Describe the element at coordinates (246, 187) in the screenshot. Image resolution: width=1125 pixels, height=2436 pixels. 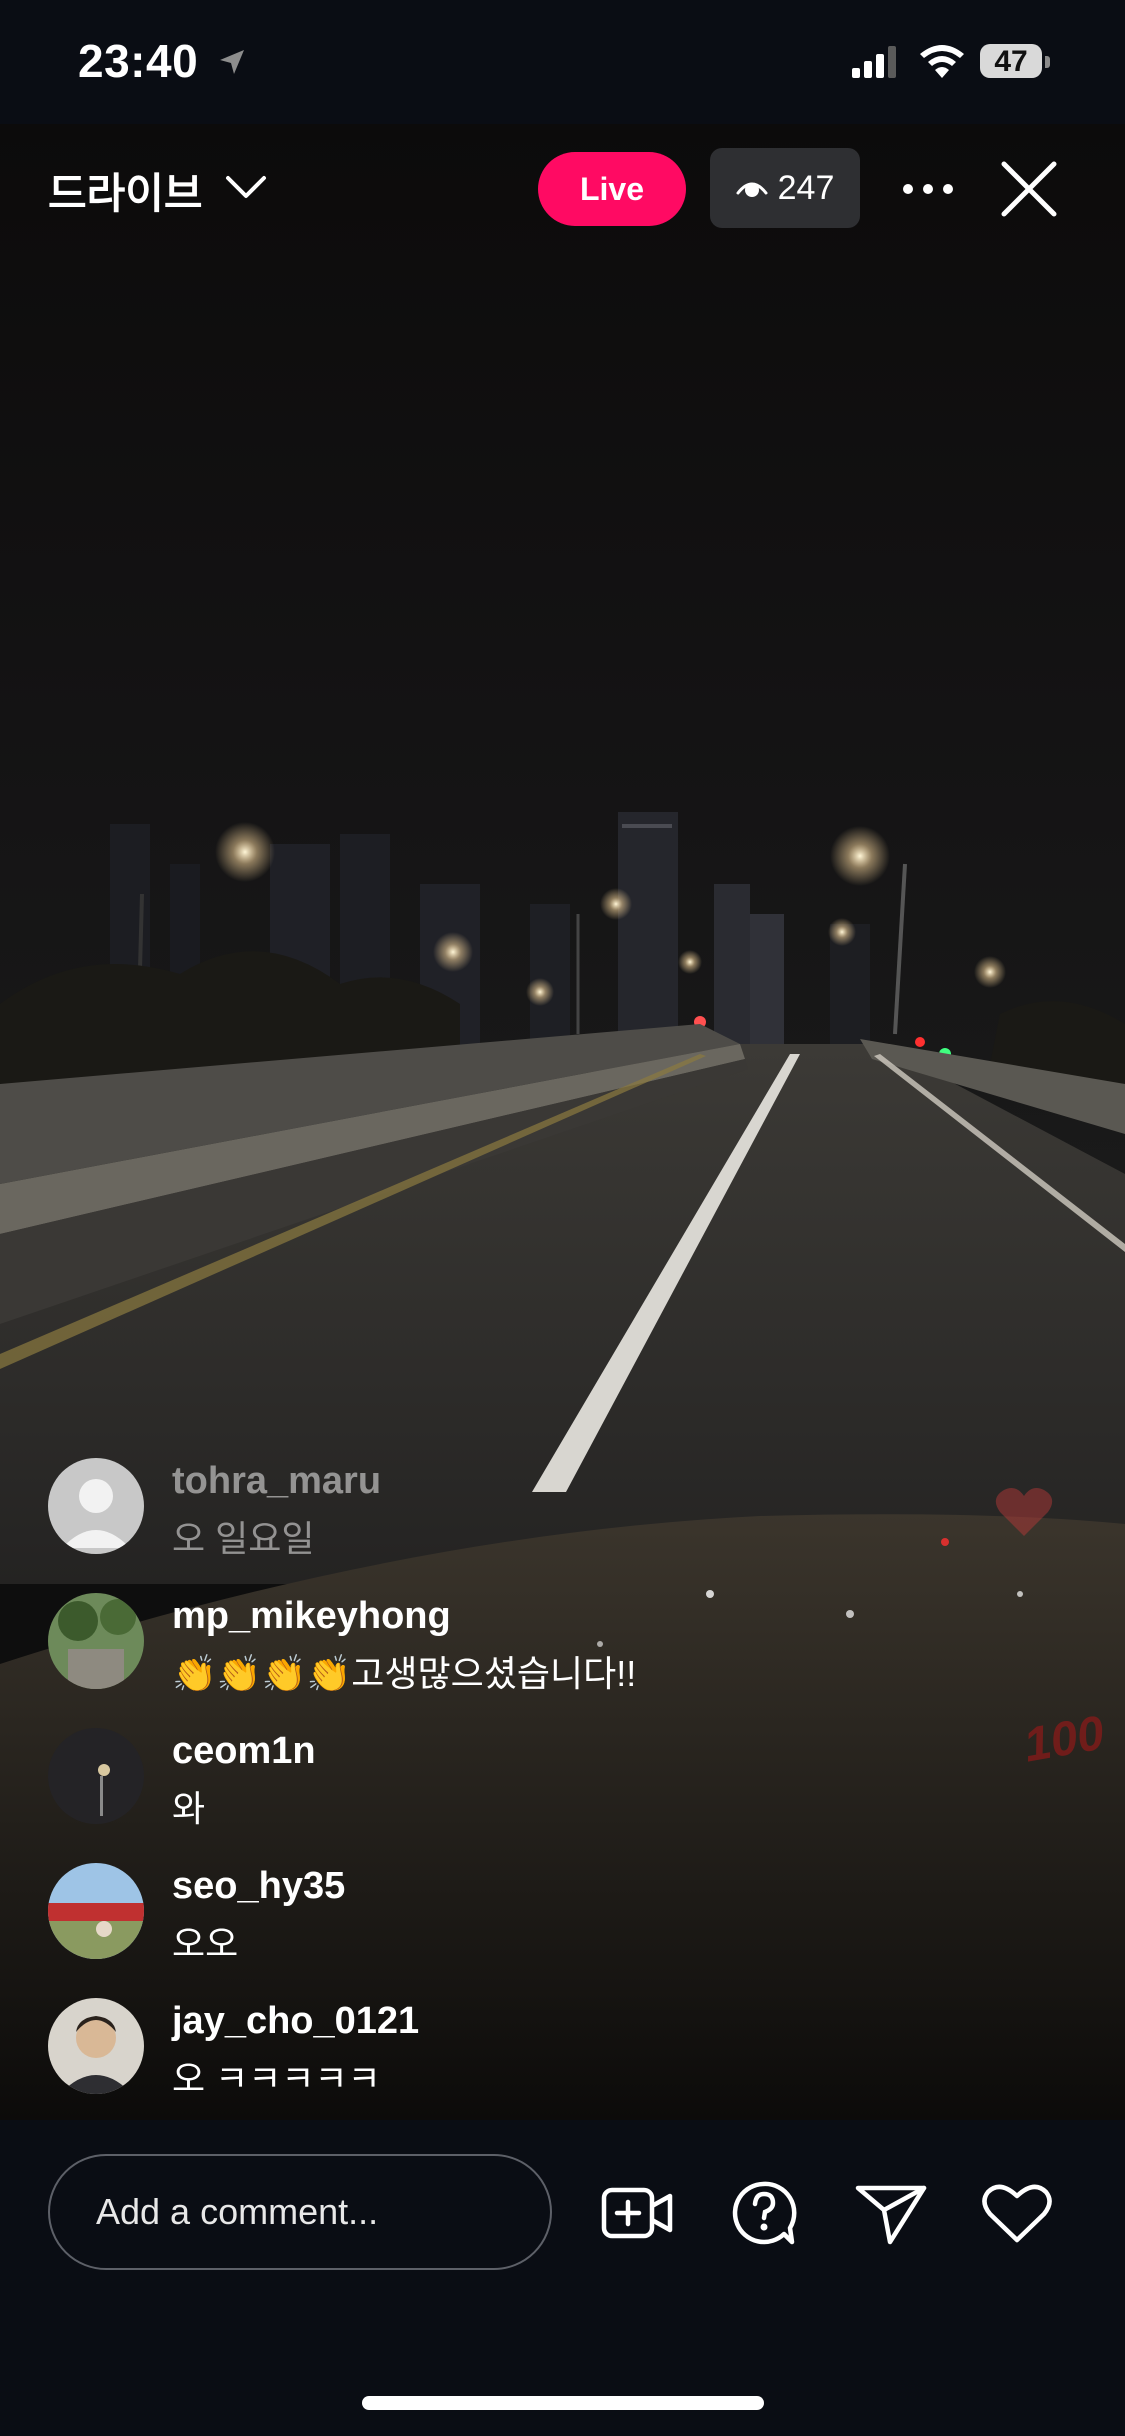
I see `chevron-down-icon` at that location.